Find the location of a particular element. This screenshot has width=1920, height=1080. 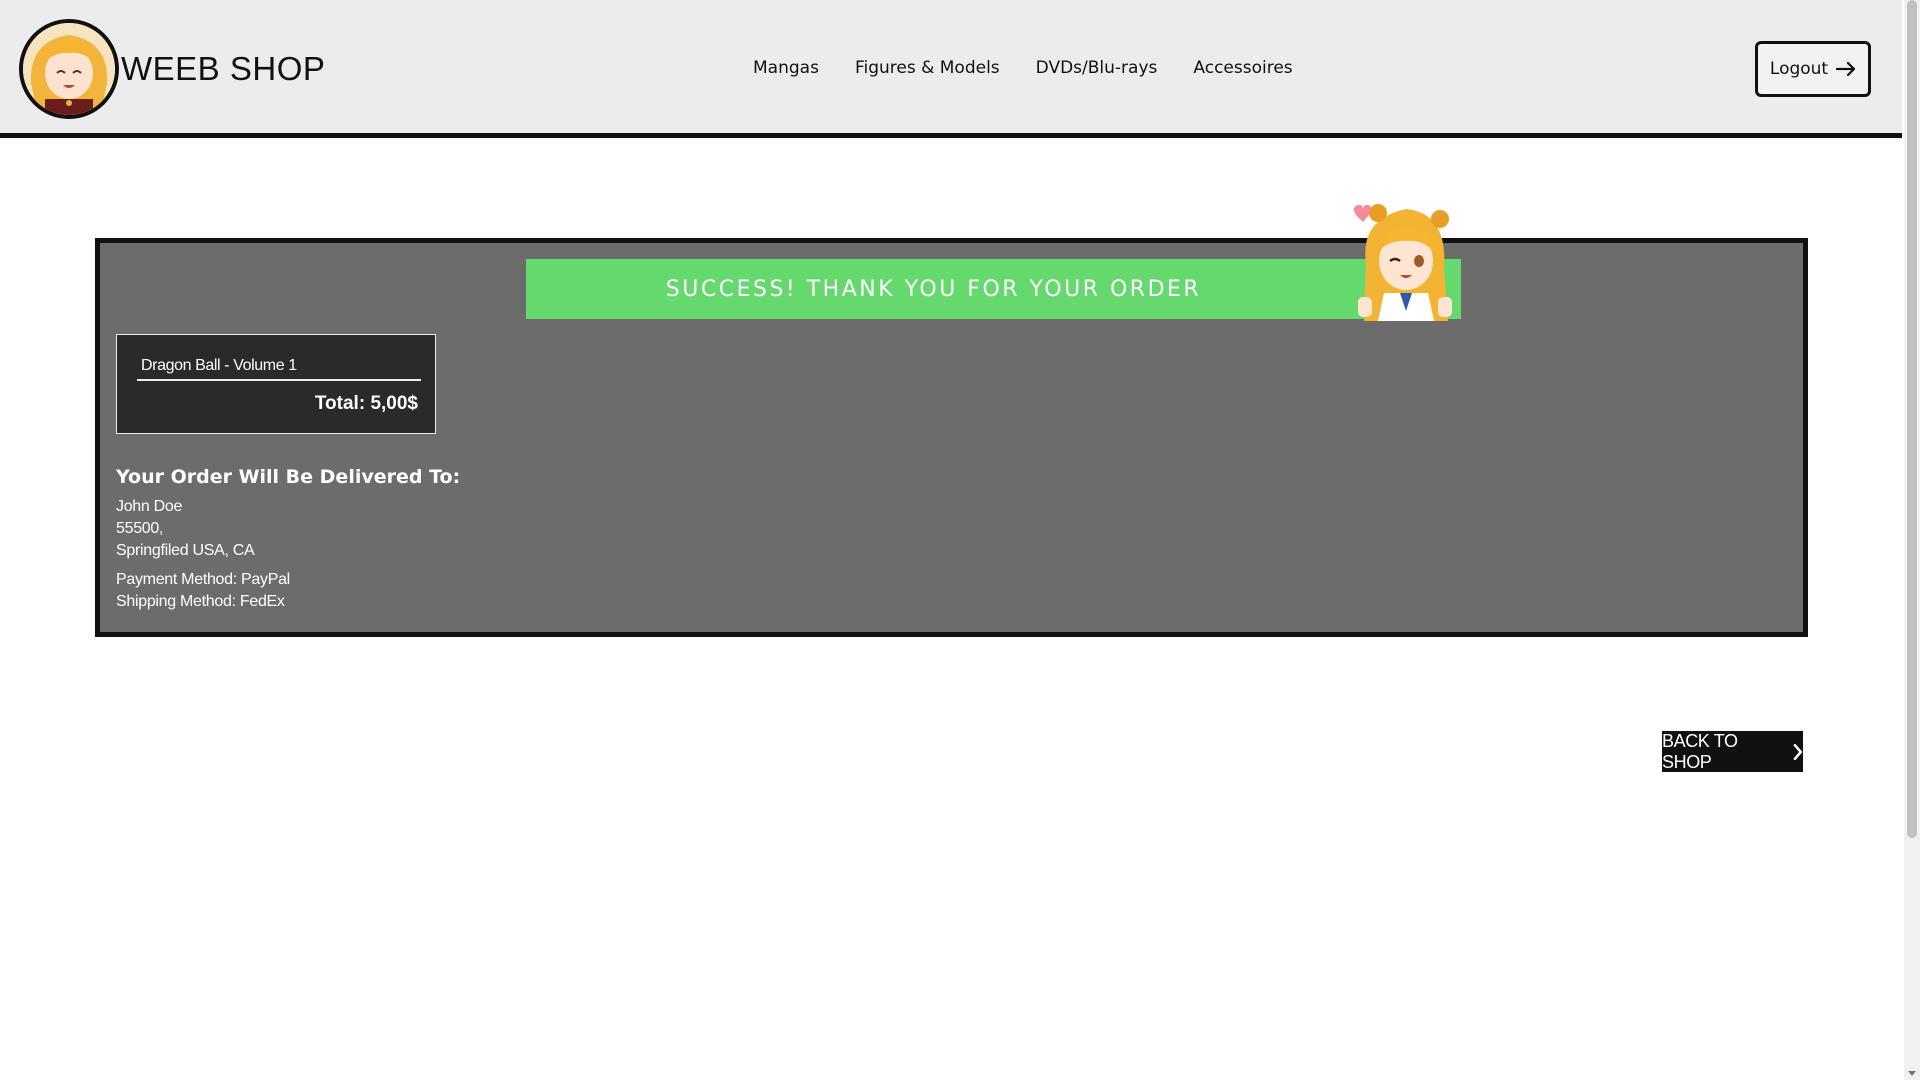

nav-accessoires: Accessoires is located at coordinates (1242, 68).